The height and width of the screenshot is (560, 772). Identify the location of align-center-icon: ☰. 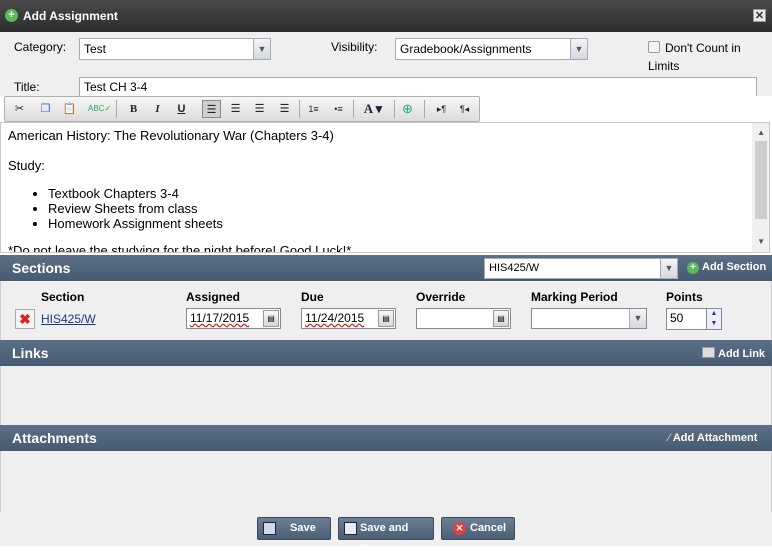
(235, 109).